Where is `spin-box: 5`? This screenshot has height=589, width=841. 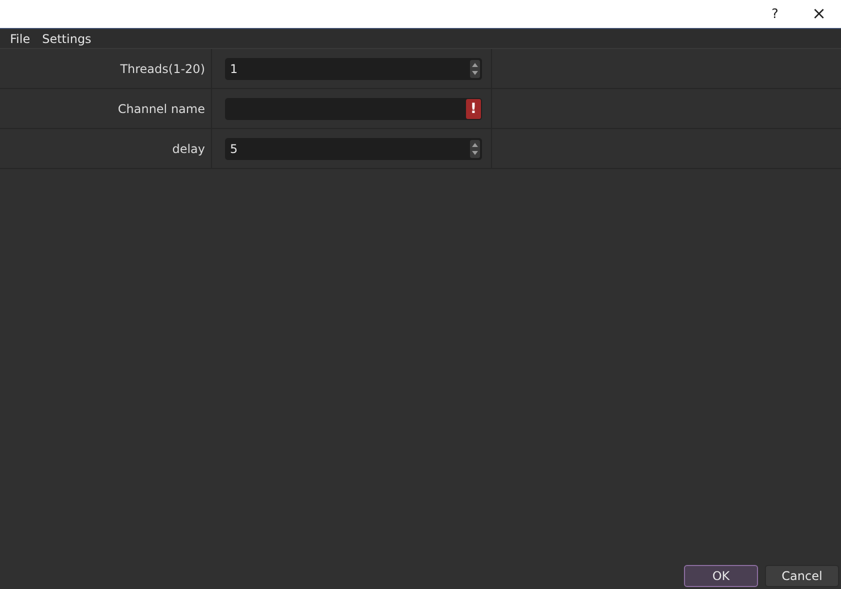
spin-box: 5 is located at coordinates (353, 149).